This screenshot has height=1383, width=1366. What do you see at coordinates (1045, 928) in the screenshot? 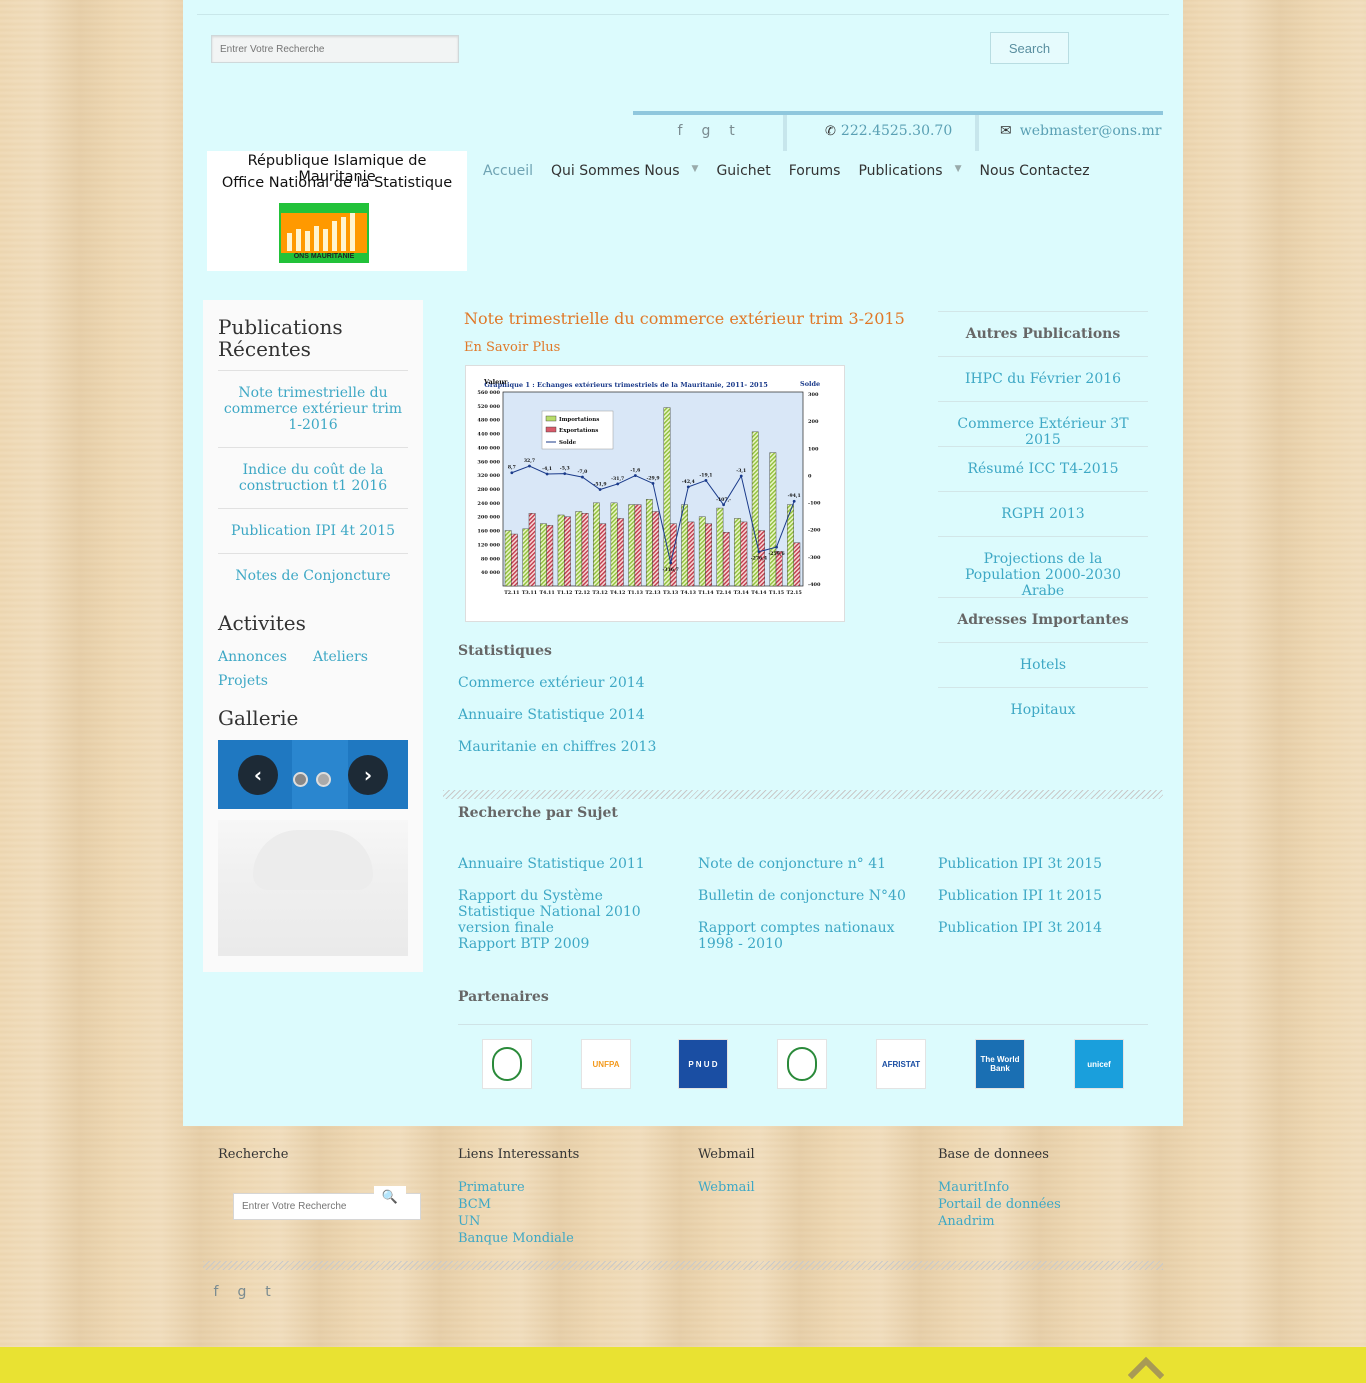
I see `subject-link: Publication IPI 3t 2014` at bounding box center [1045, 928].